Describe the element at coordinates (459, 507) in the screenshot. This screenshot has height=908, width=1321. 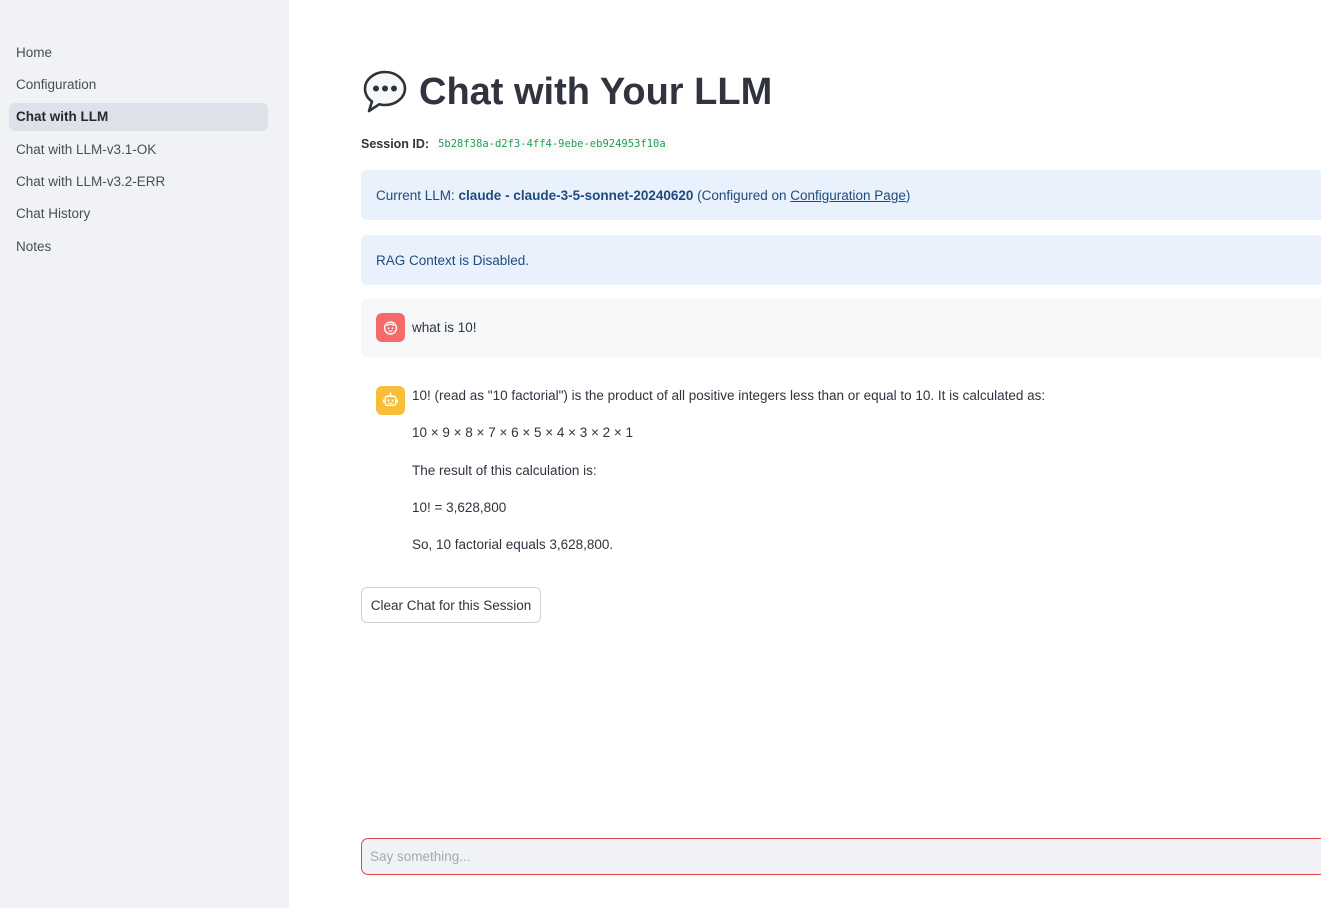
I see `assistant-message-line: 10! = 3,628,800` at that location.